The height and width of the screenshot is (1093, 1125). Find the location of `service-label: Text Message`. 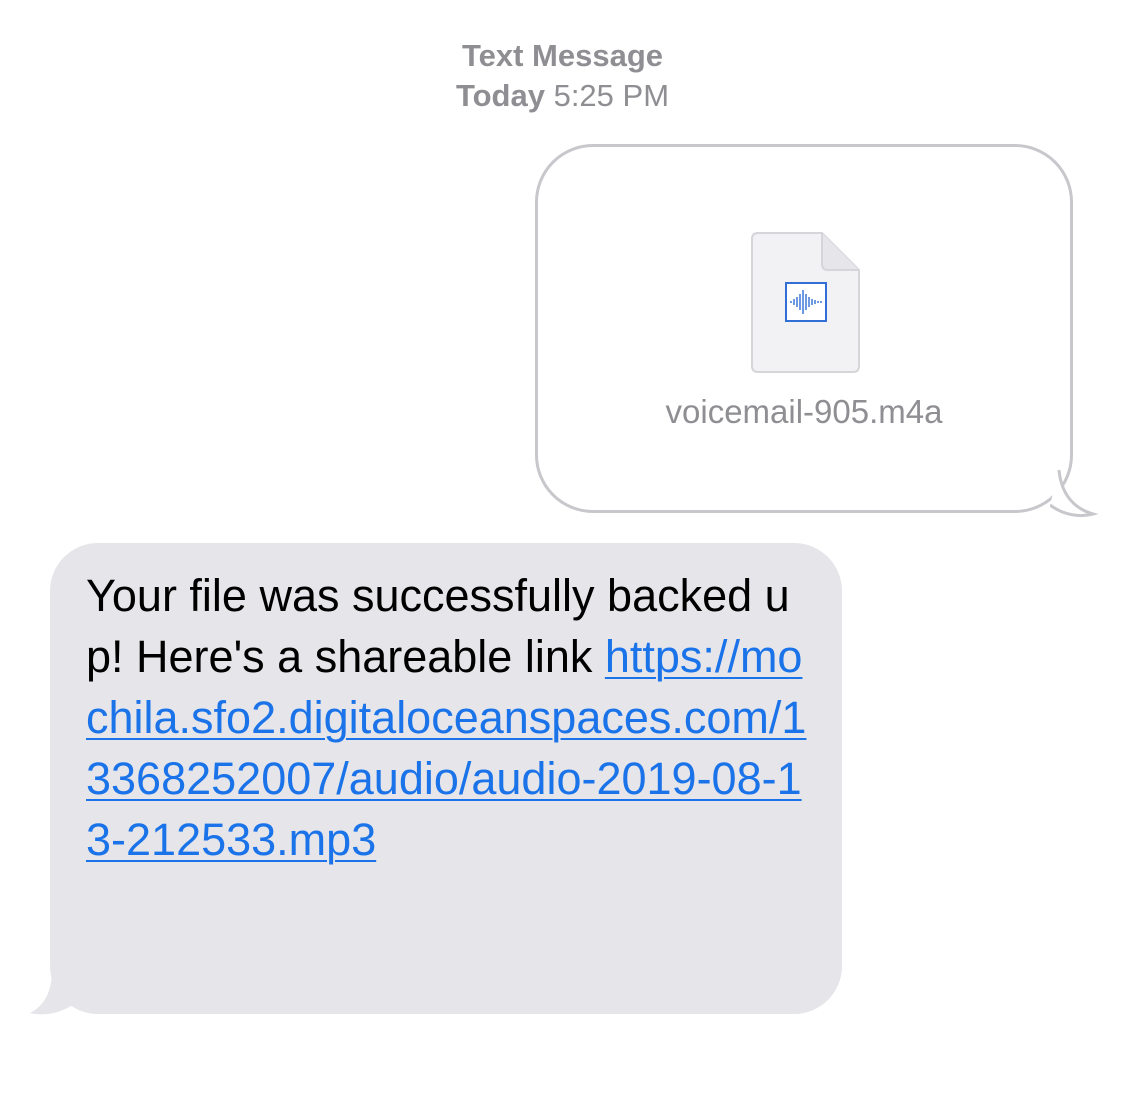

service-label: Text Message is located at coordinates (562, 55).